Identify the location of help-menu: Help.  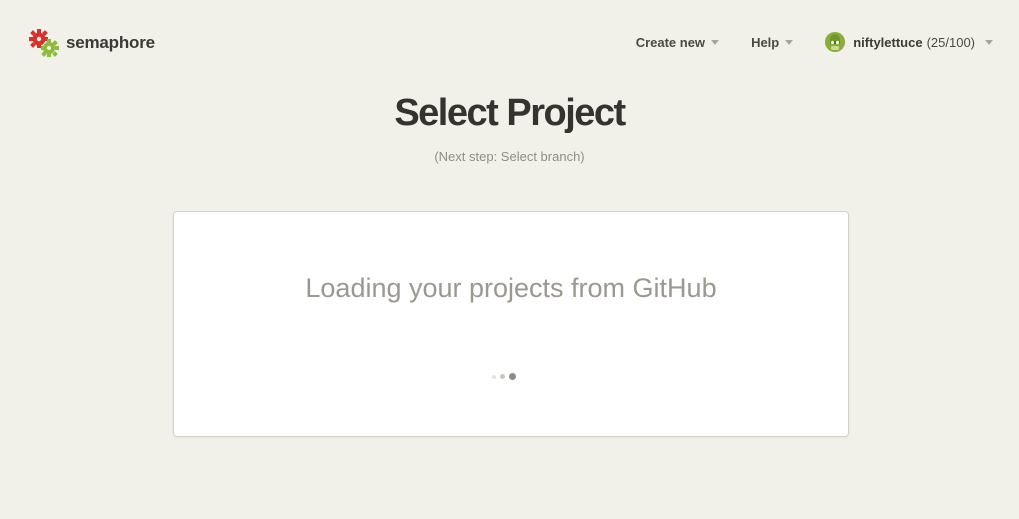
(772, 42).